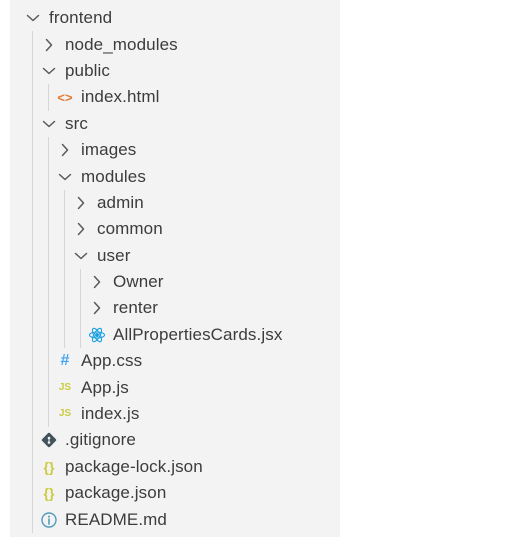 The width and height of the screenshot is (531, 537). What do you see at coordinates (116, 519) in the screenshot?
I see `file-label: README.md` at bounding box center [116, 519].